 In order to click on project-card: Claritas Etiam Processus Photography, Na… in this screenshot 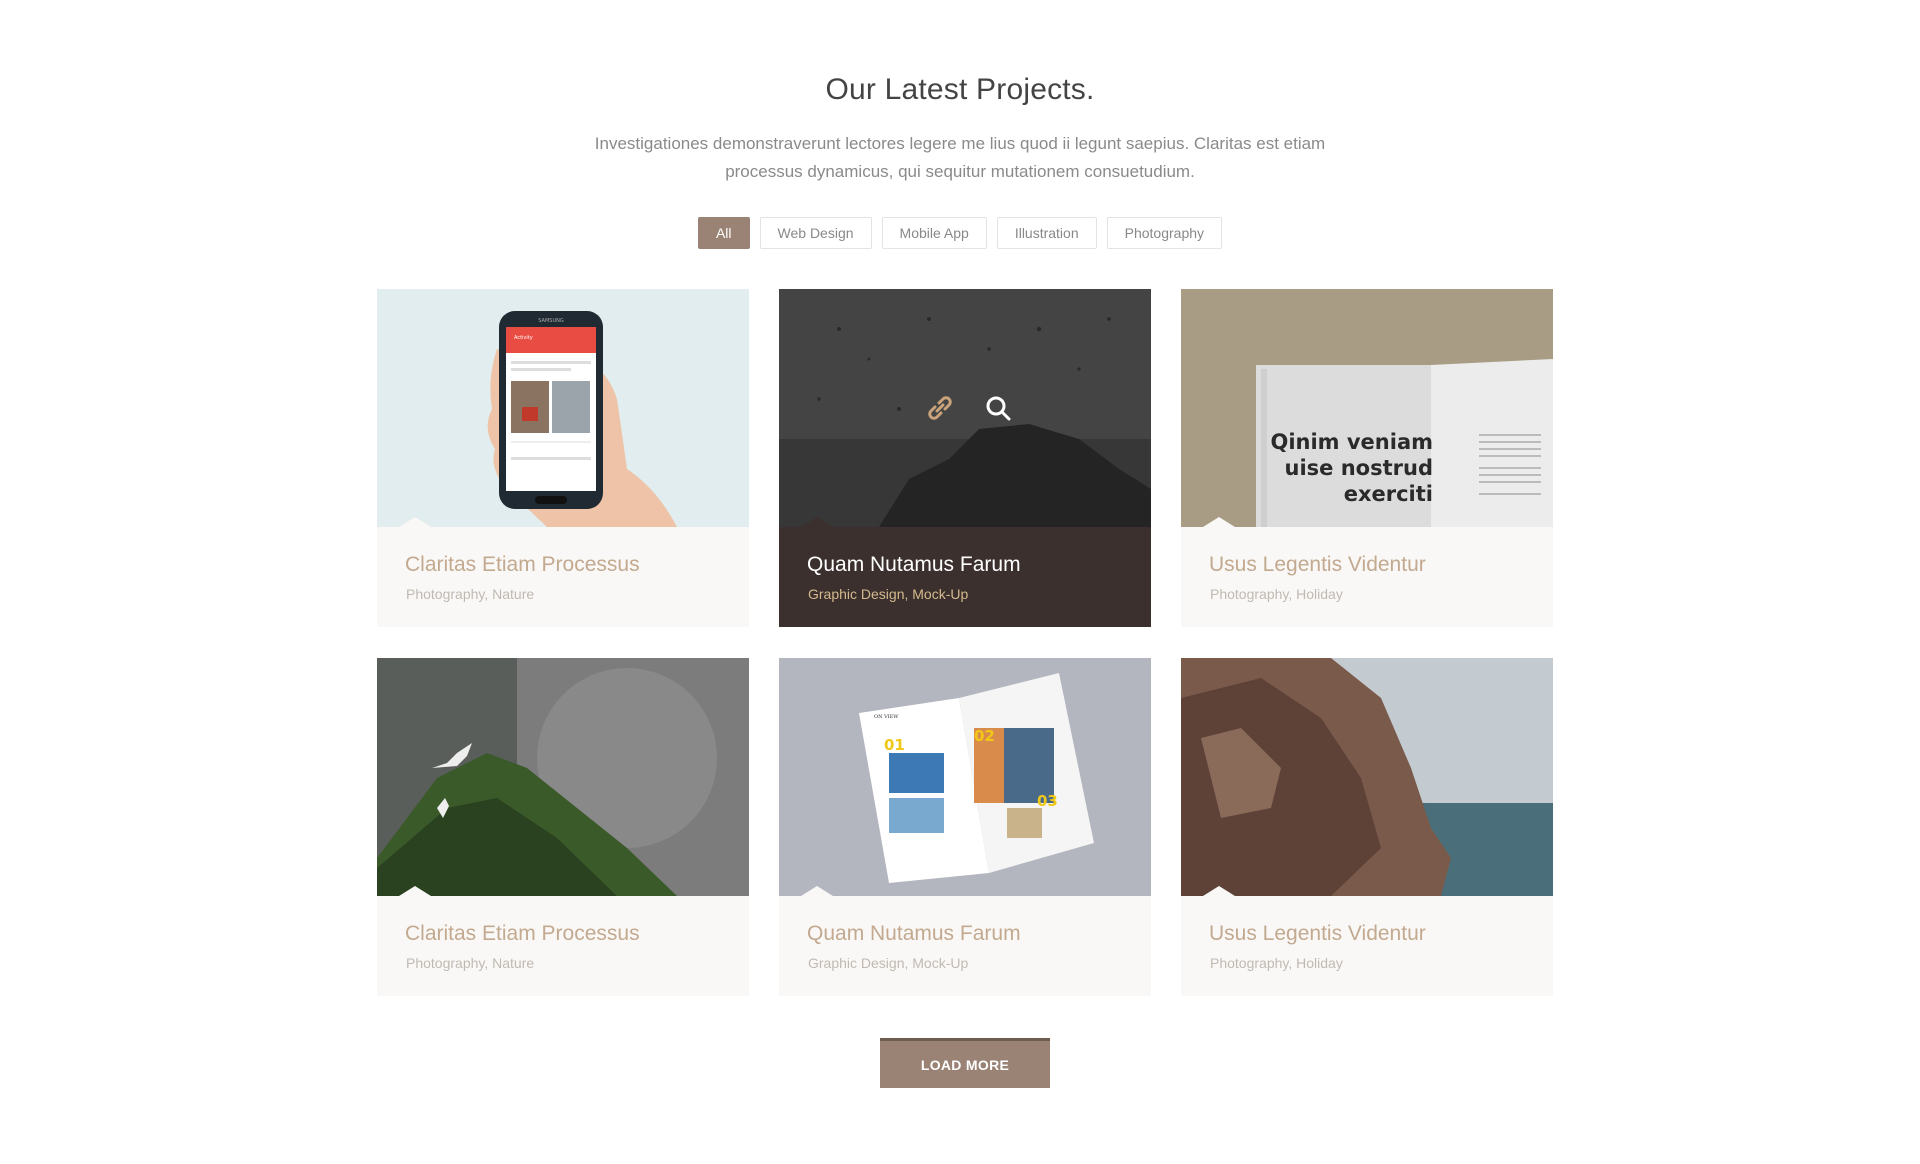, I will do `click(563, 827)`.